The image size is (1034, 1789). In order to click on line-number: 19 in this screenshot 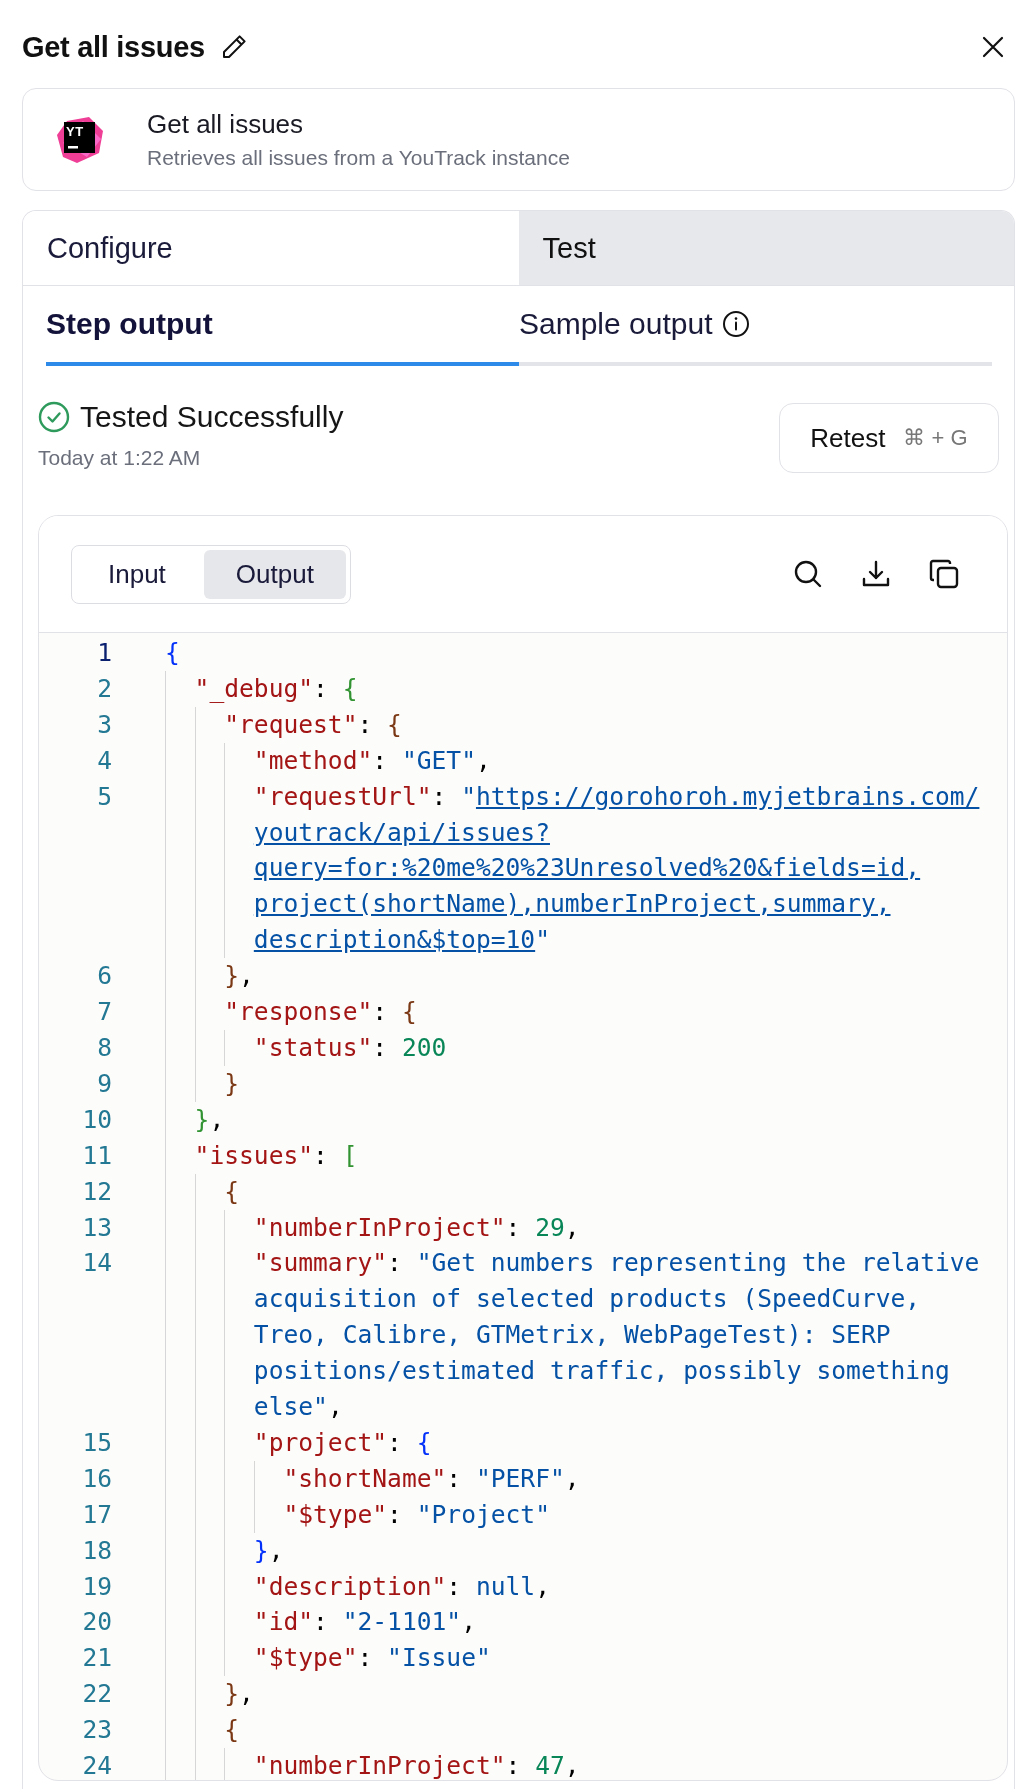, I will do `click(96, 1586)`.